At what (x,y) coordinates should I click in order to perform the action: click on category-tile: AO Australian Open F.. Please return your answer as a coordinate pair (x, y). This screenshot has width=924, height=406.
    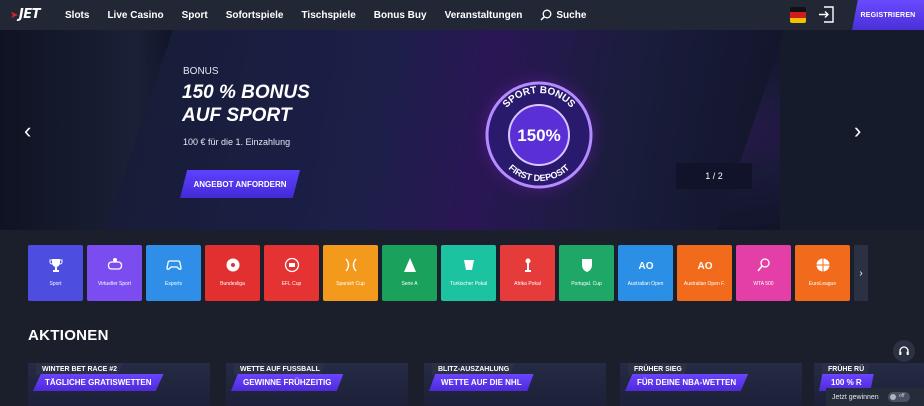
    Looking at the image, I should click on (704, 273).